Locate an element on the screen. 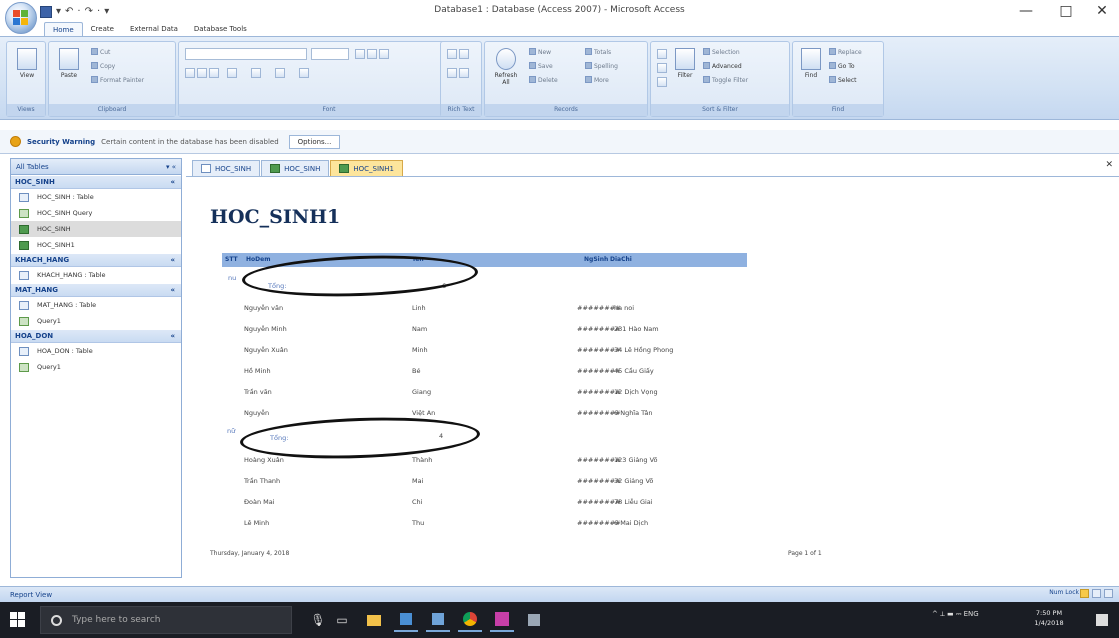  fill-color-icon is located at coordinates (256, 73).